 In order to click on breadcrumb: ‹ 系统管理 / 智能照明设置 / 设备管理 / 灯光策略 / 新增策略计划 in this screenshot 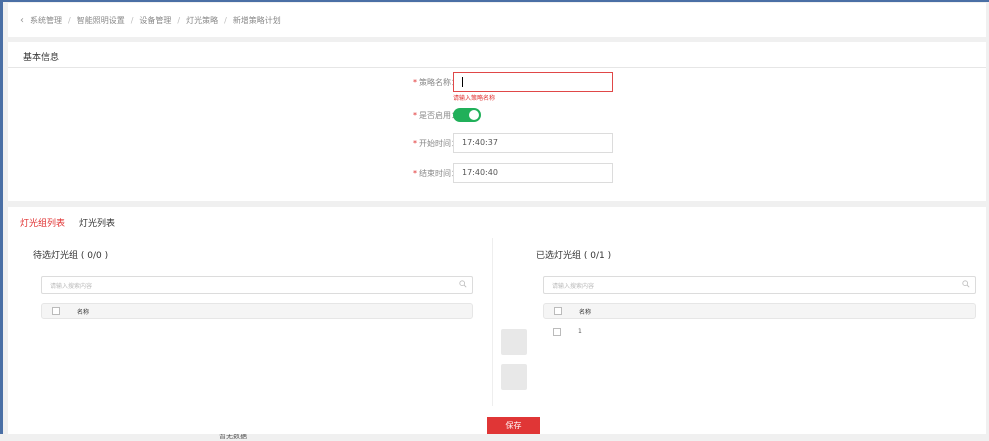, I will do `click(497, 20)`.